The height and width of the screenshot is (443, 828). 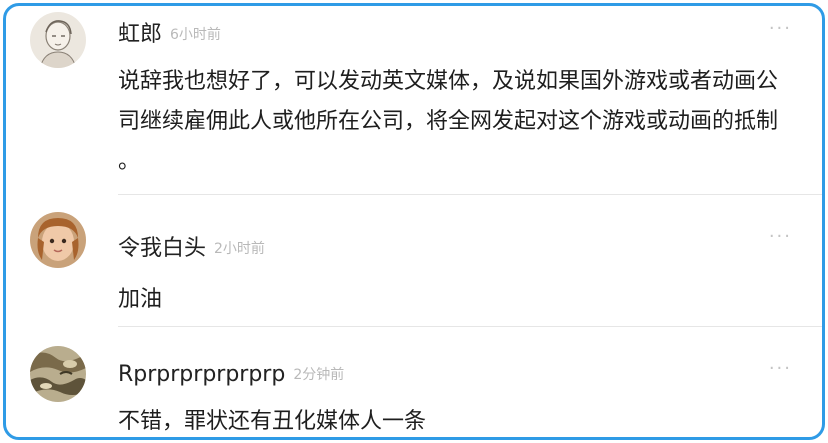 I want to click on username: Rprprprprprprp 2分钟前, so click(x=231, y=374).